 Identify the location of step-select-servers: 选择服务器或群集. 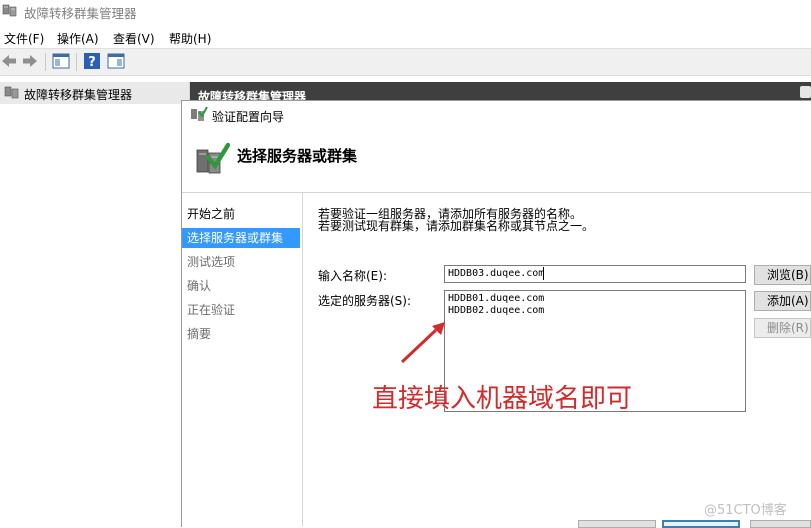
(241, 238).